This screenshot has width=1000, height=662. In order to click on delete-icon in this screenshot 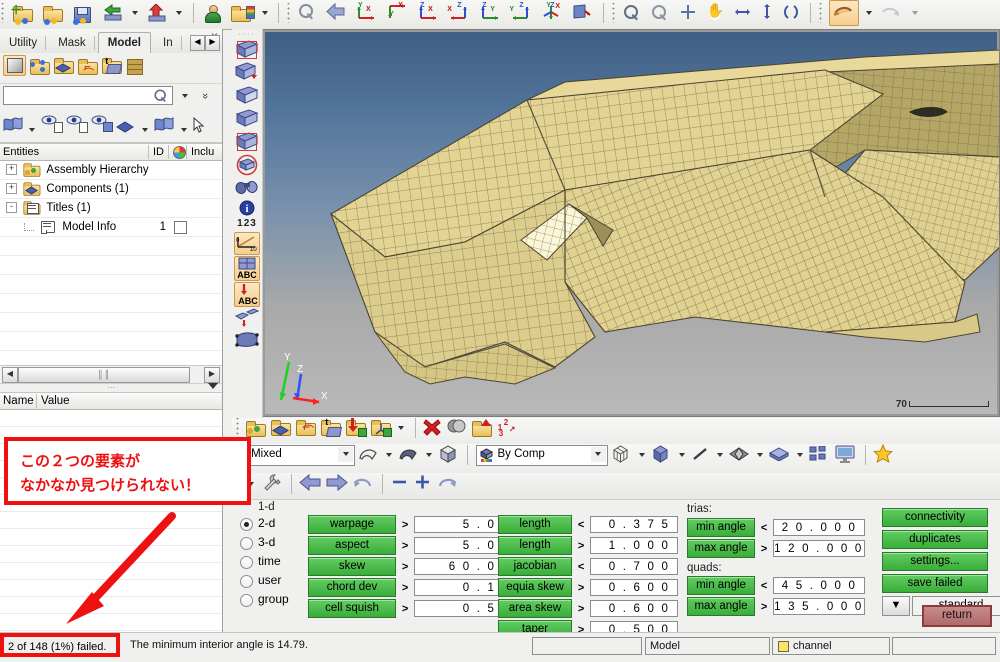, I will do `click(432, 428)`.